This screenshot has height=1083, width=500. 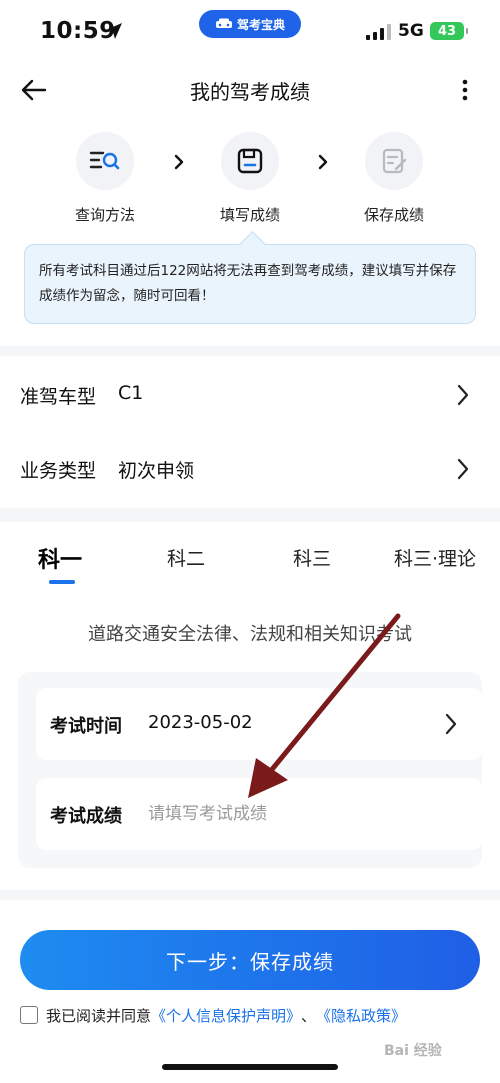 I want to click on exam-date-value: 2023-05-02, so click(x=200, y=722).